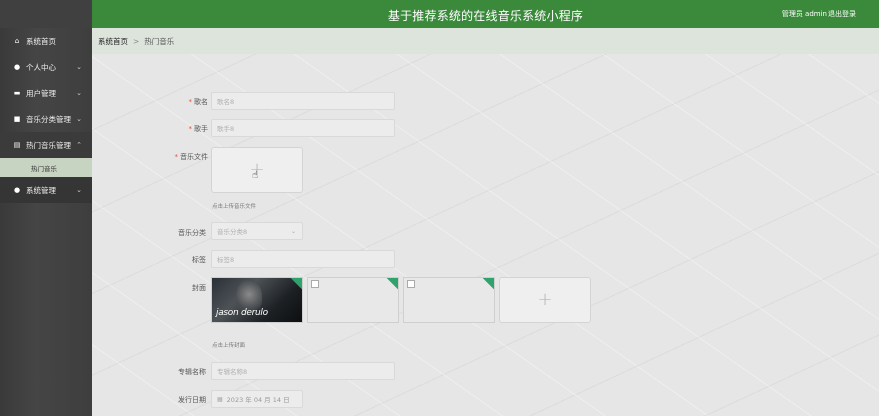  I want to click on tags-input: 标签8, so click(303, 259).